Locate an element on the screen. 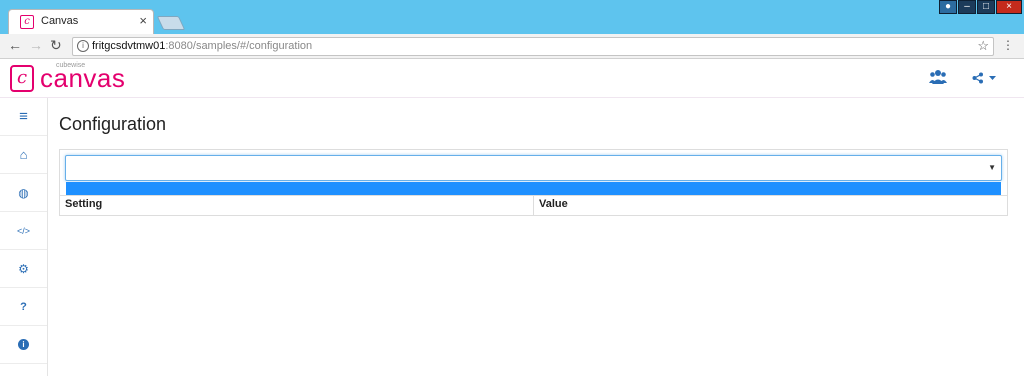 The width and height of the screenshot is (1024, 376). sidebar-cogs-icon: ⚙ is located at coordinates (23, 269).